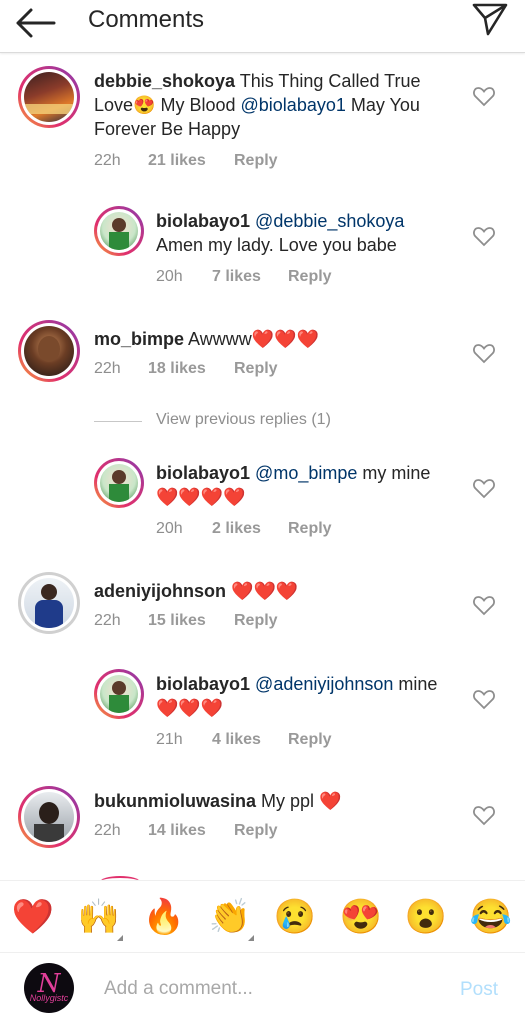  I want to click on timestamp: 21h, so click(169, 739).